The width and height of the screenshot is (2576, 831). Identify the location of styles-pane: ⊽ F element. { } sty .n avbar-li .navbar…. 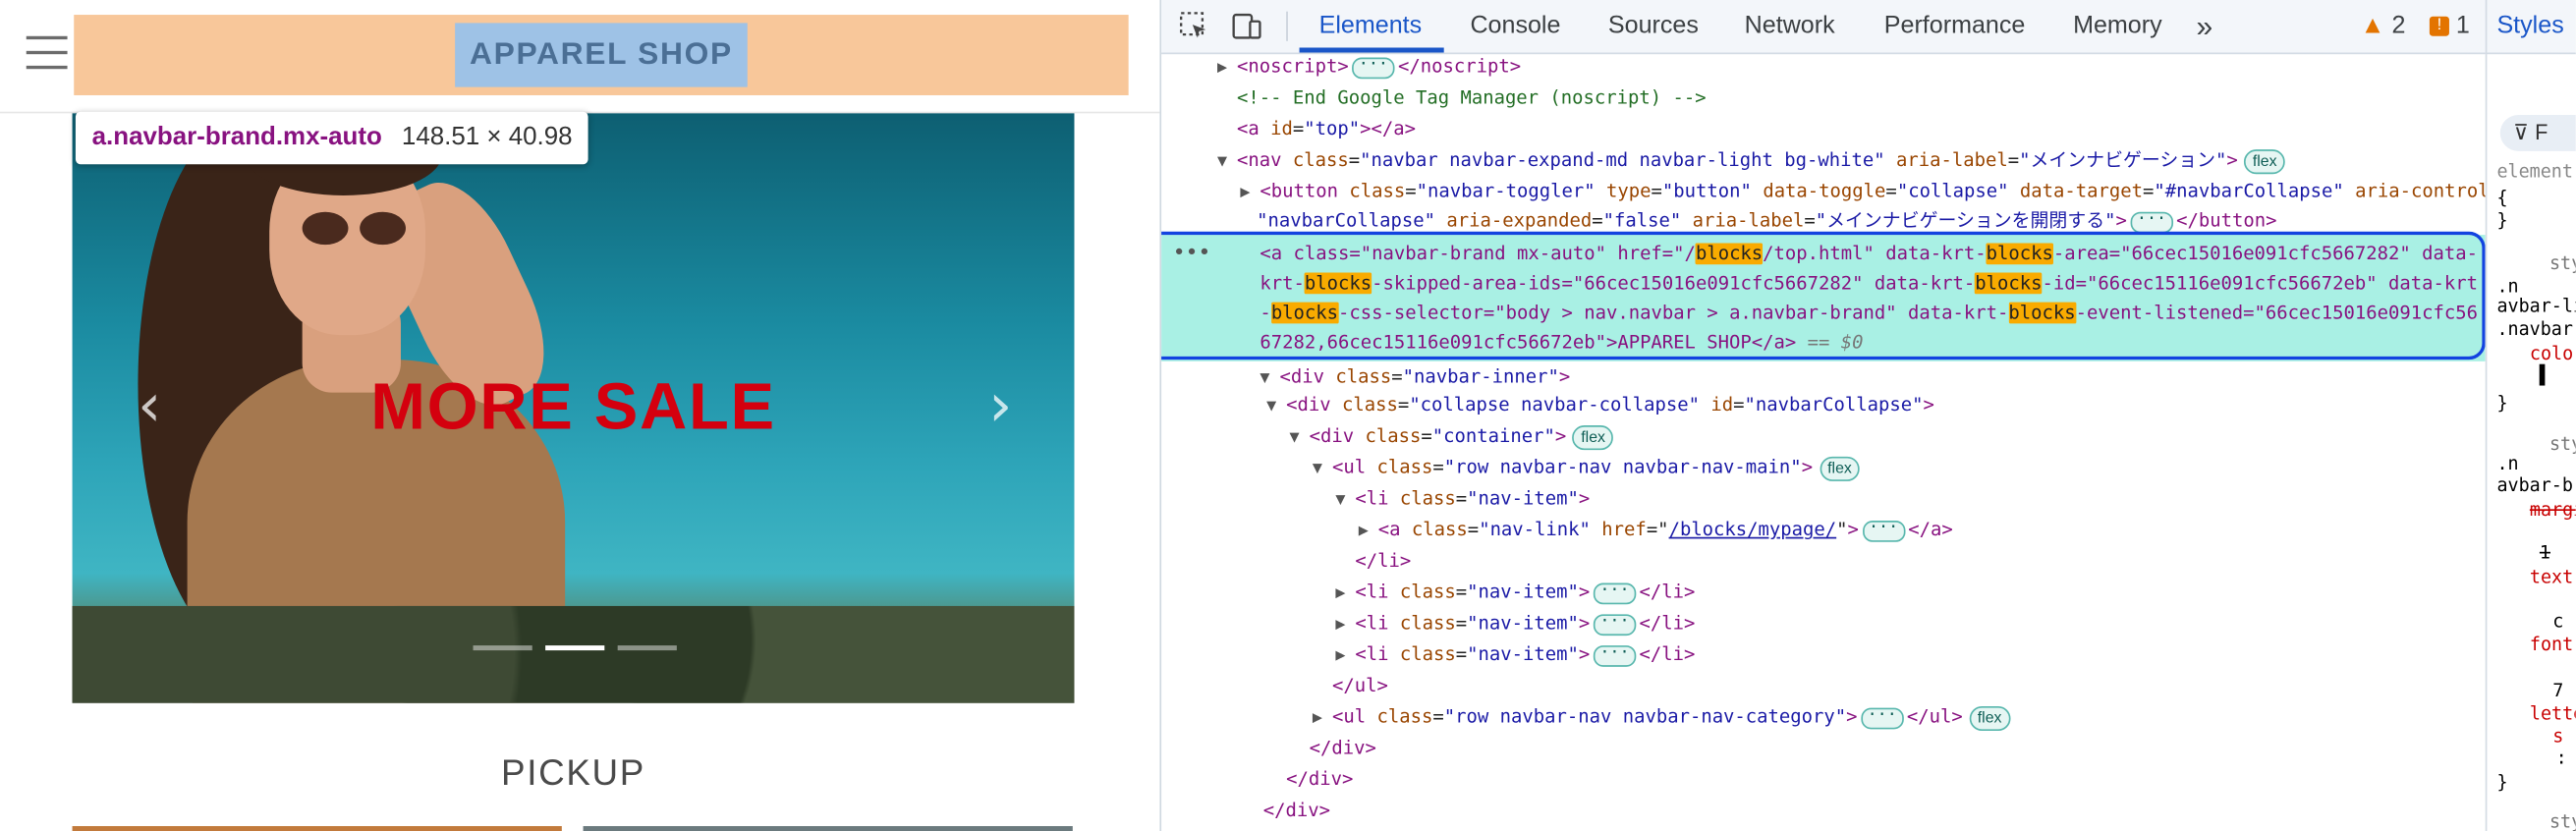
(2530, 442).